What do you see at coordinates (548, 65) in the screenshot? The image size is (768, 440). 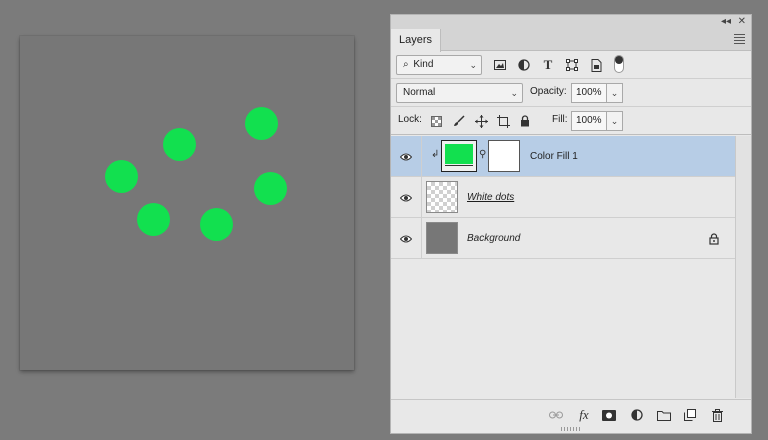 I see `type-filter-icon: T` at bounding box center [548, 65].